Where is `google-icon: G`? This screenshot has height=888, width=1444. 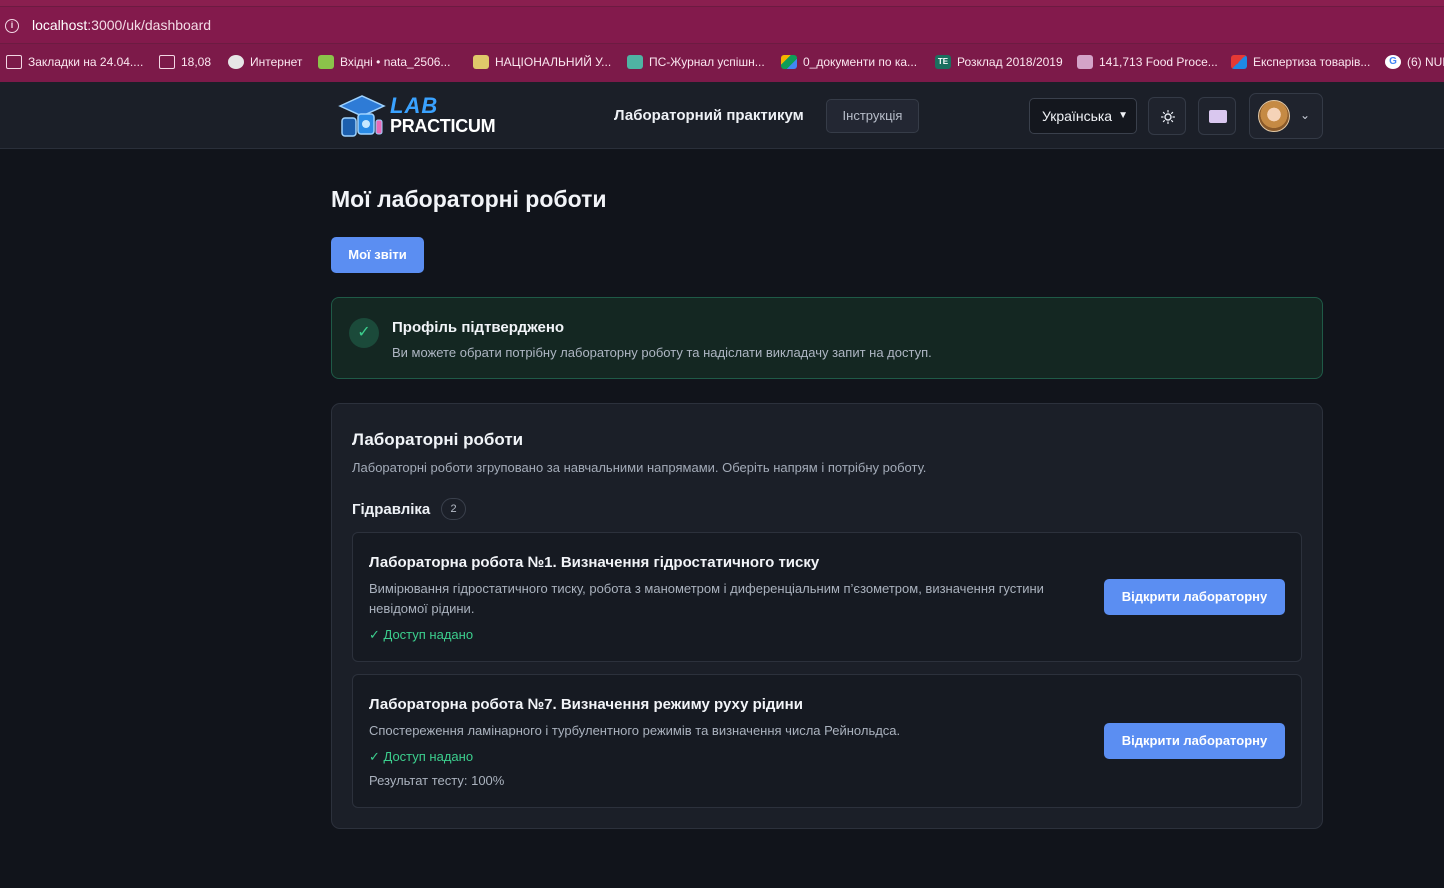 google-icon: G is located at coordinates (1393, 62).